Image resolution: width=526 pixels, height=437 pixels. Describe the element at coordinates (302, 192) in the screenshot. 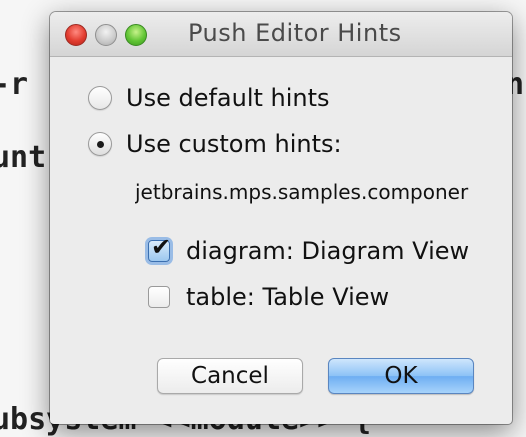

I see `module-name-label: jetbrains.mps.samples.componer` at that location.